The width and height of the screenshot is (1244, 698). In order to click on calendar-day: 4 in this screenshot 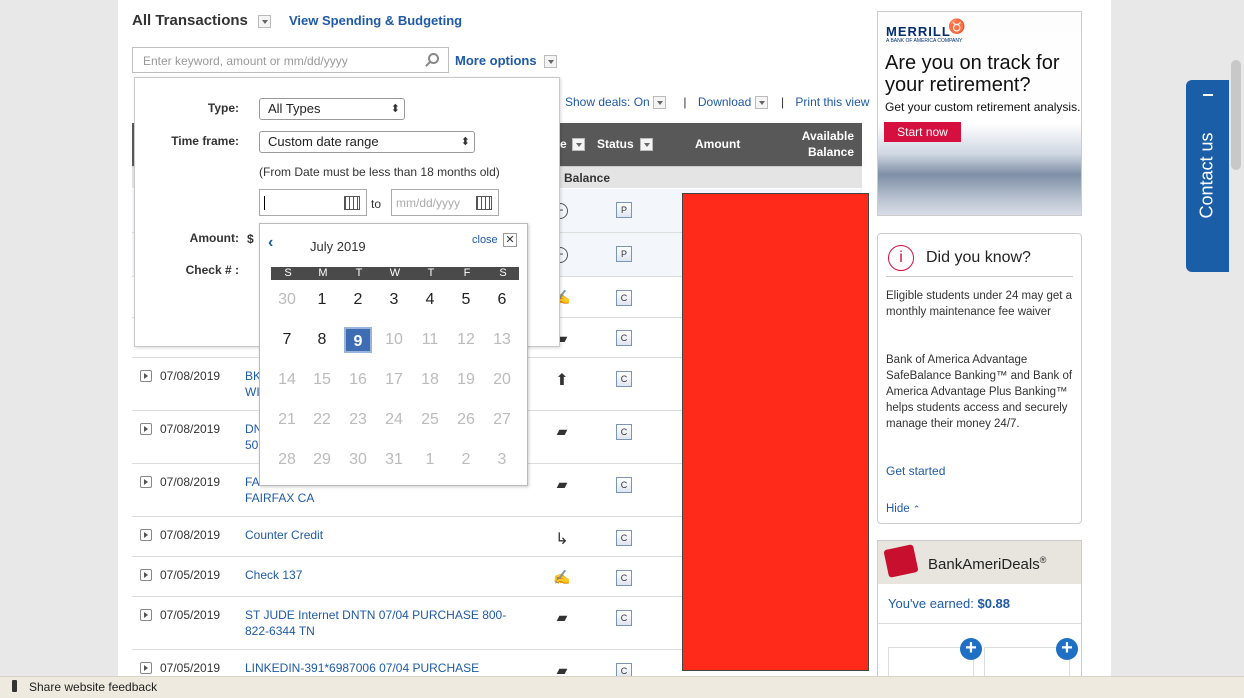, I will do `click(430, 300)`.